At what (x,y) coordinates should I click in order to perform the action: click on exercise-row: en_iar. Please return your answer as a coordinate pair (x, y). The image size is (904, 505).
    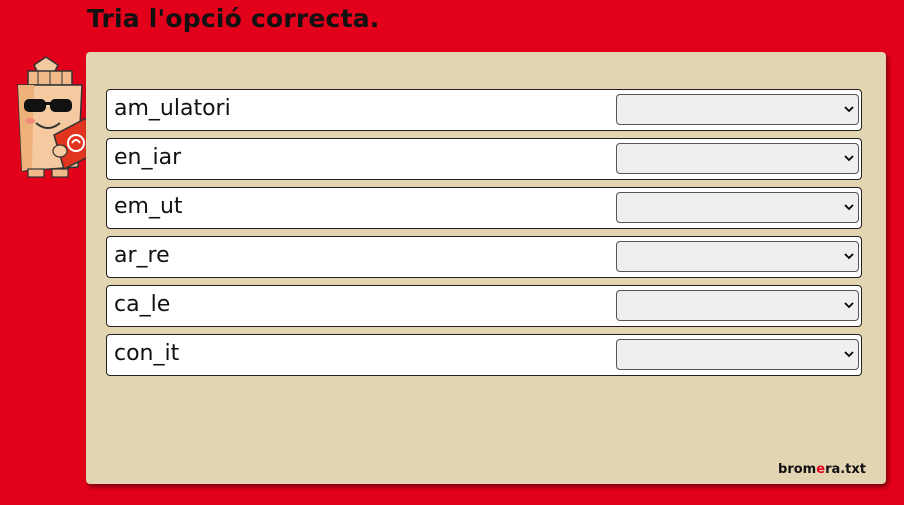
    Looking at the image, I should click on (484, 159).